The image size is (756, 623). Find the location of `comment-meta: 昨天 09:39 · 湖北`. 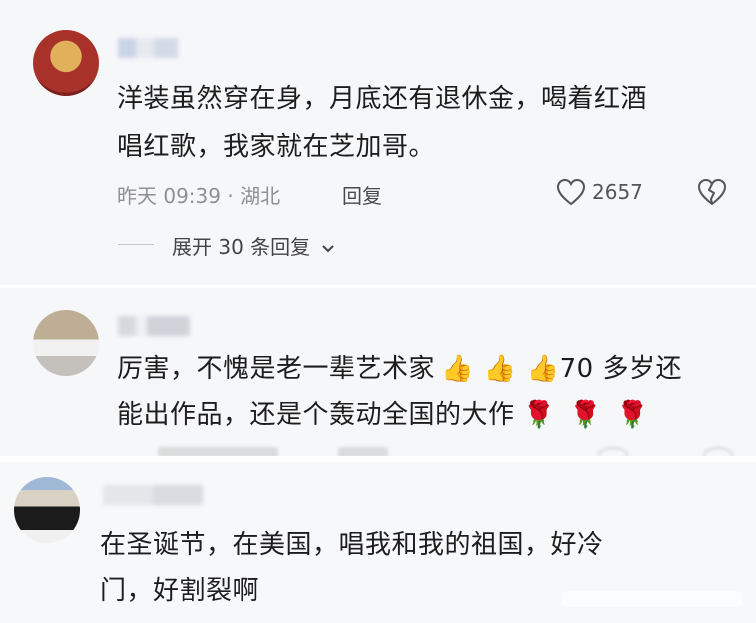

comment-meta: 昨天 09:39 · 湖北 is located at coordinates (198, 194).